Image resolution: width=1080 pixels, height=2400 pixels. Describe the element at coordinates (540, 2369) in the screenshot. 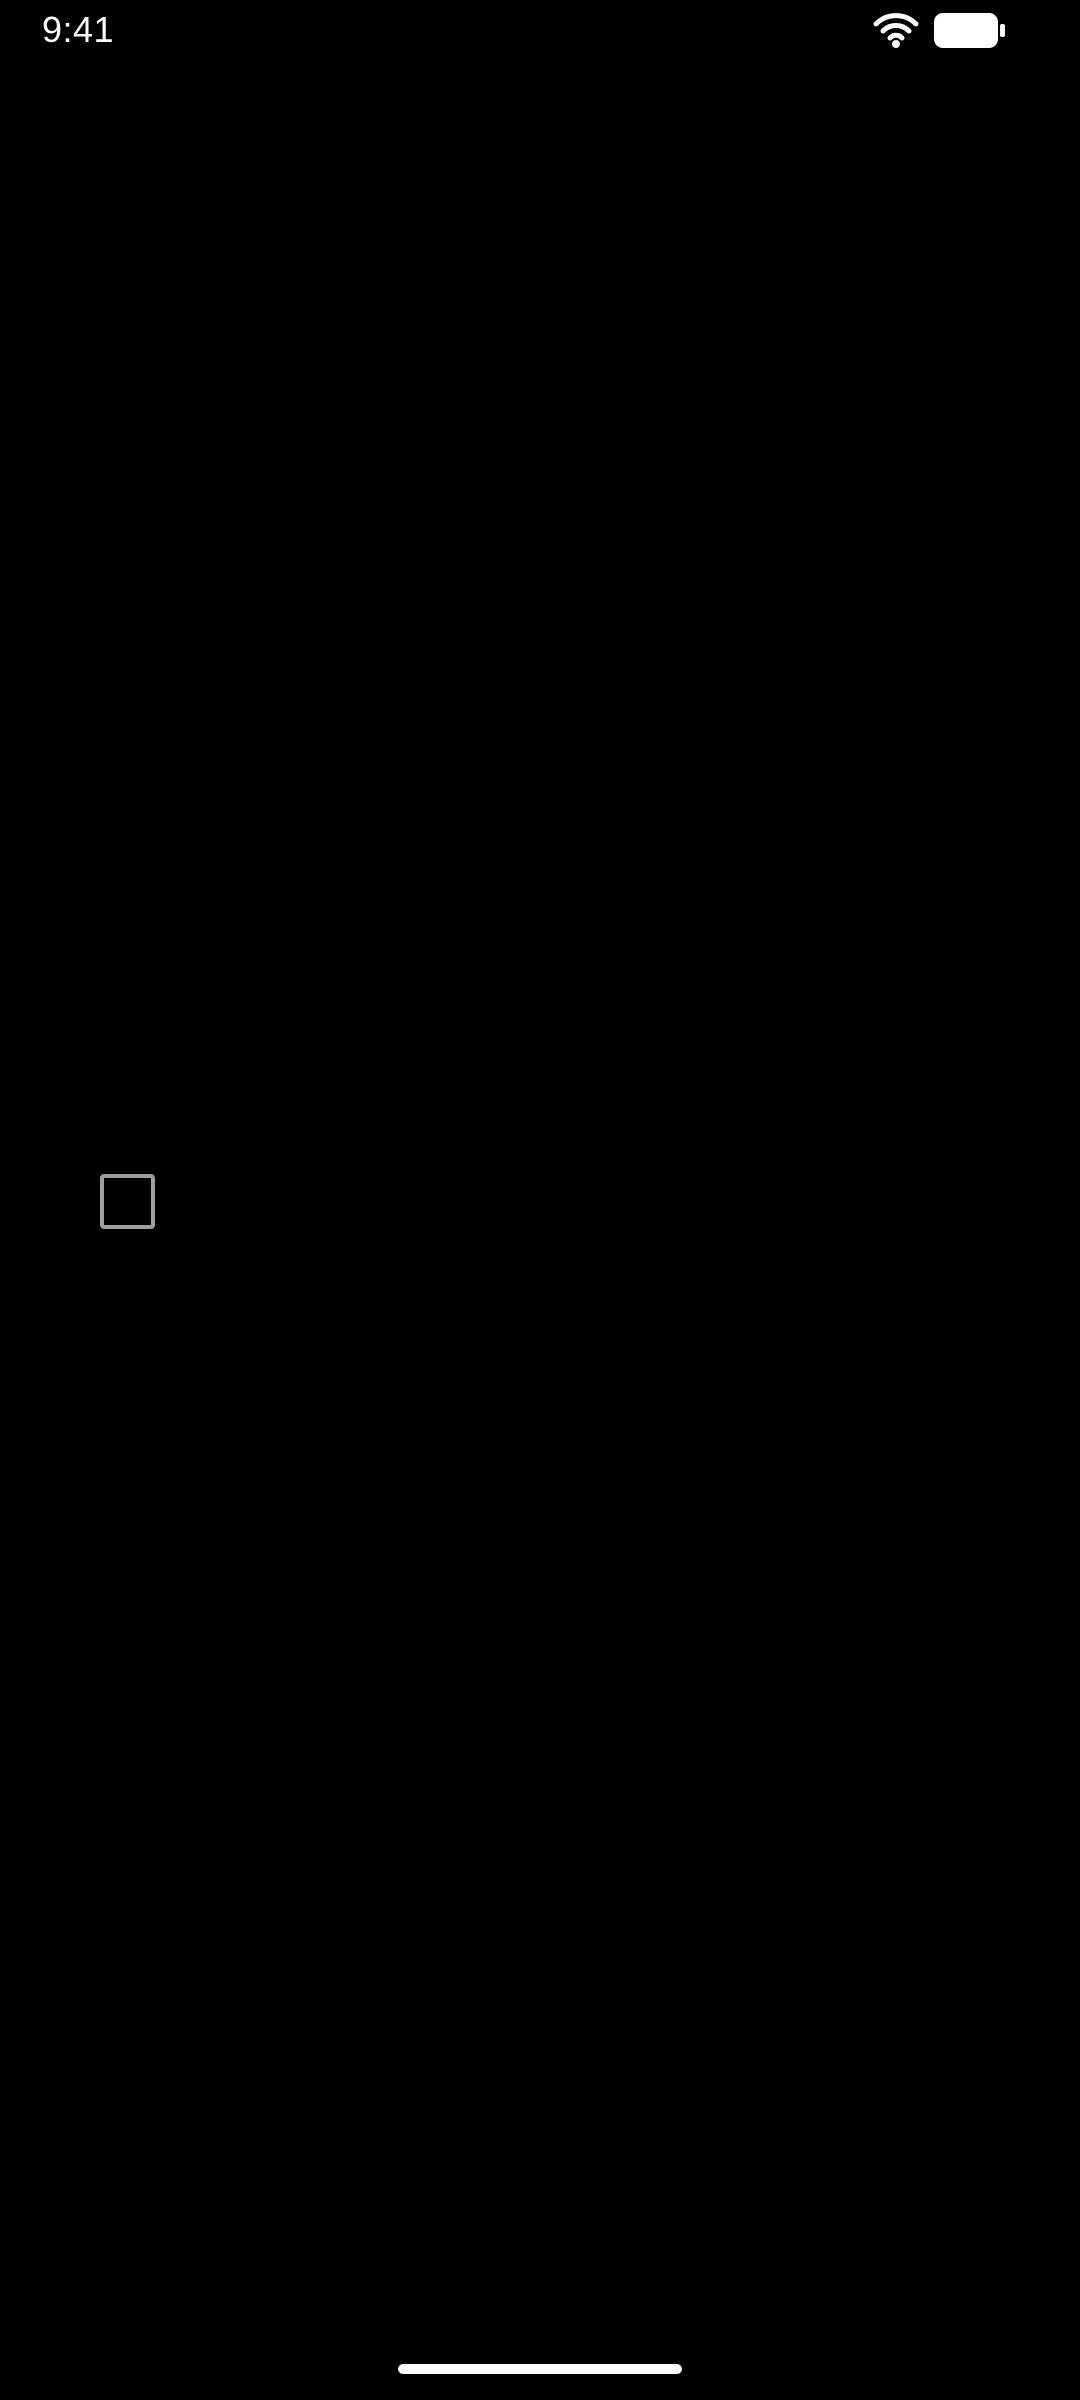

I see `home-indicator` at that location.